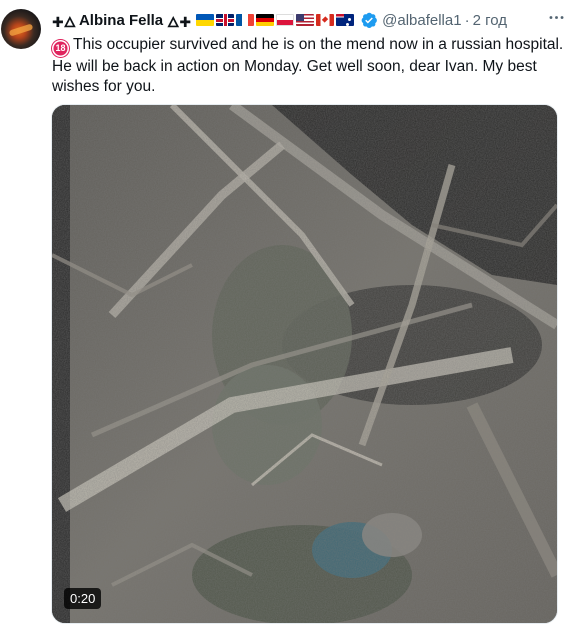 The height and width of the screenshot is (627, 577). What do you see at coordinates (83, 598) in the screenshot?
I see `video-duration-badge: 0:20` at bounding box center [83, 598].